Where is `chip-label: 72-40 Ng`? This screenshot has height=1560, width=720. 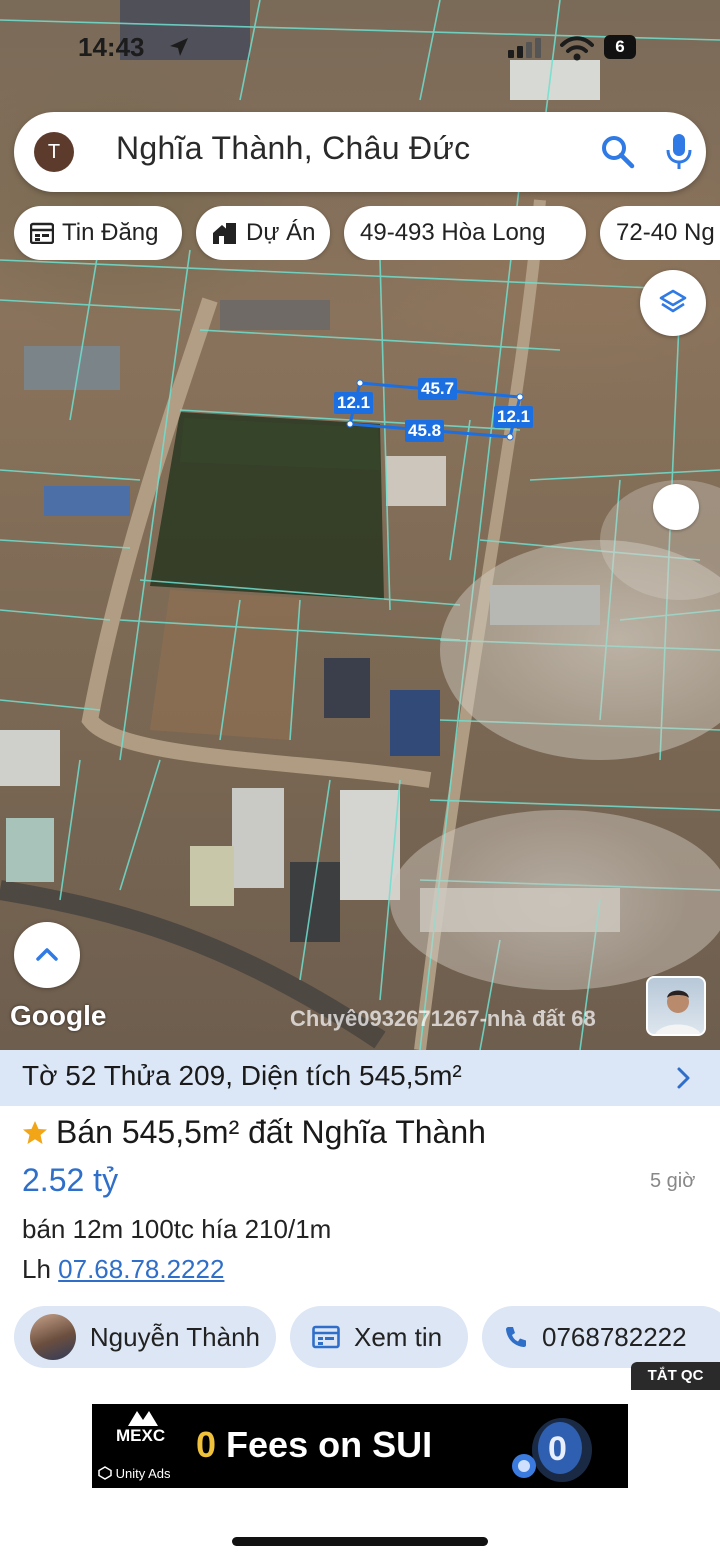
chip-label: 72-40 Ng is located at coordinates (665, 232).